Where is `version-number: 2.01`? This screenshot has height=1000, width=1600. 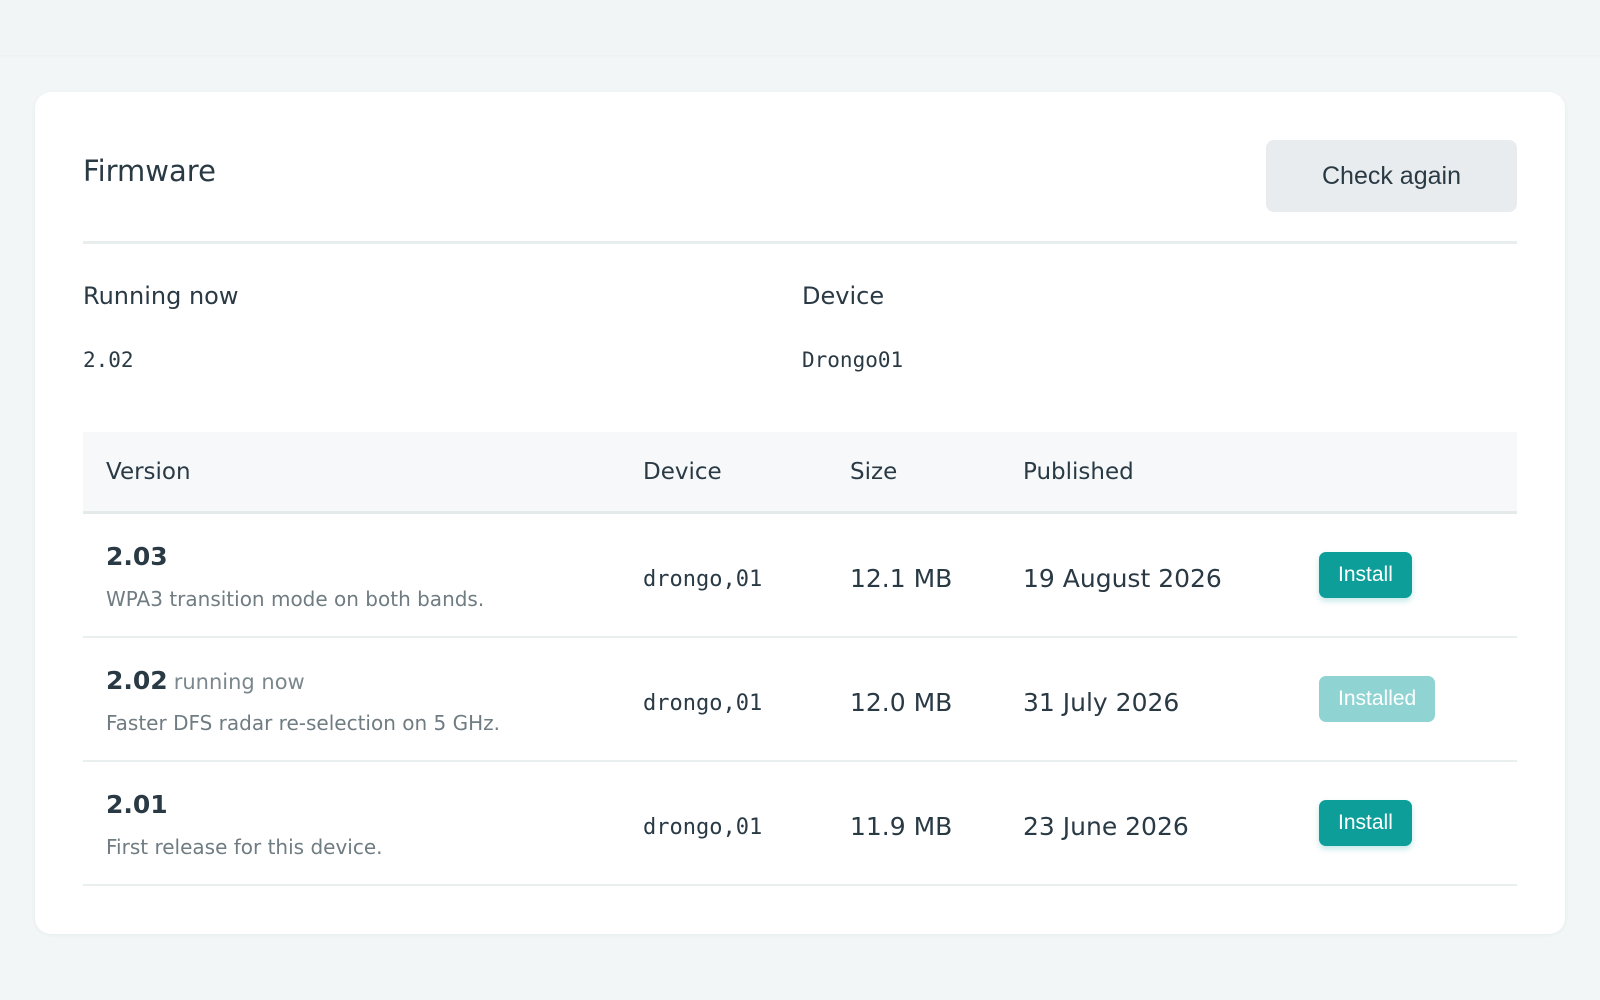 version-number: 2.01 is located at coordinates (137, 804).